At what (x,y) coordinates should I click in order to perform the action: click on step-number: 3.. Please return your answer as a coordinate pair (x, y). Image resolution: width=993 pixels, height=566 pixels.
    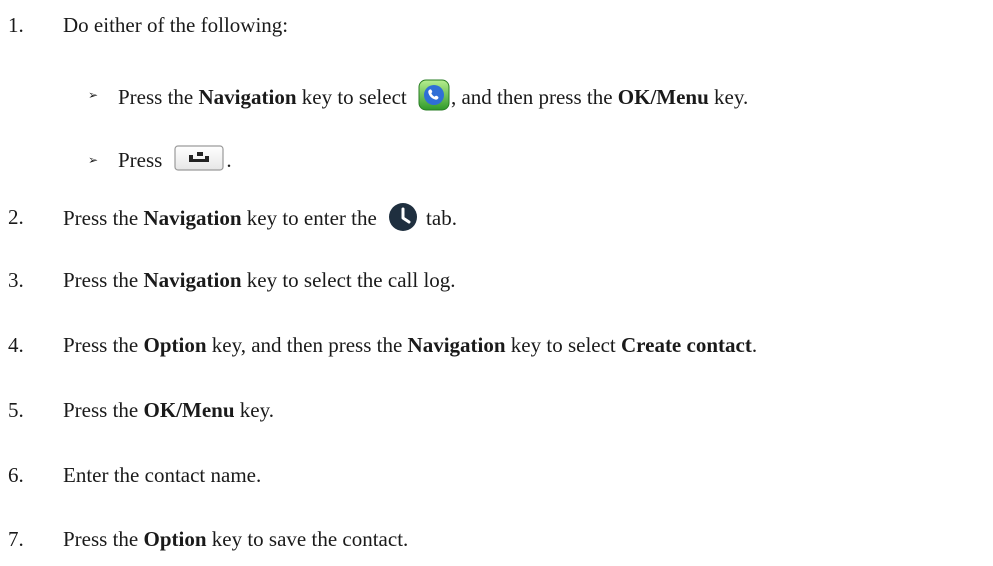
    Looking at the image, I should click on (16, 280).